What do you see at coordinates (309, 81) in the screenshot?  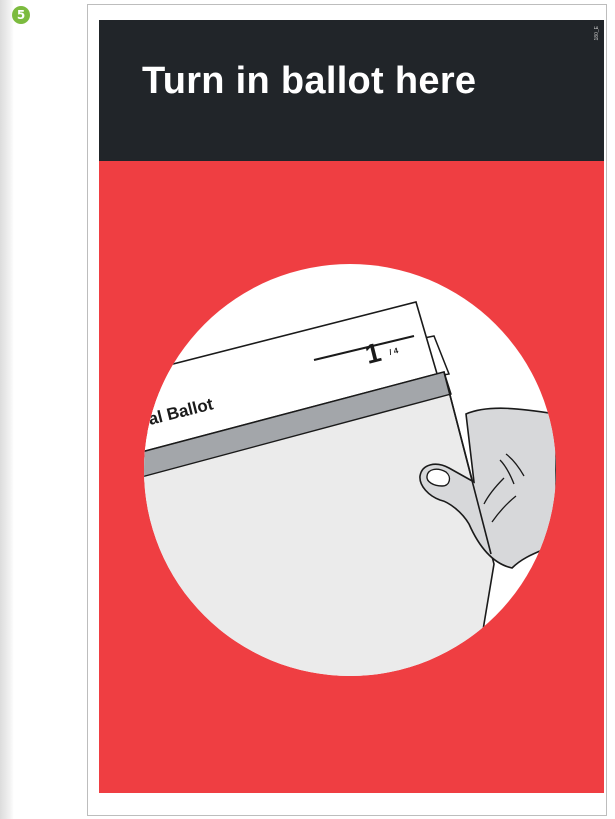 I see `poster-title: Turn in ballot here` at bounding box center [309, 81].